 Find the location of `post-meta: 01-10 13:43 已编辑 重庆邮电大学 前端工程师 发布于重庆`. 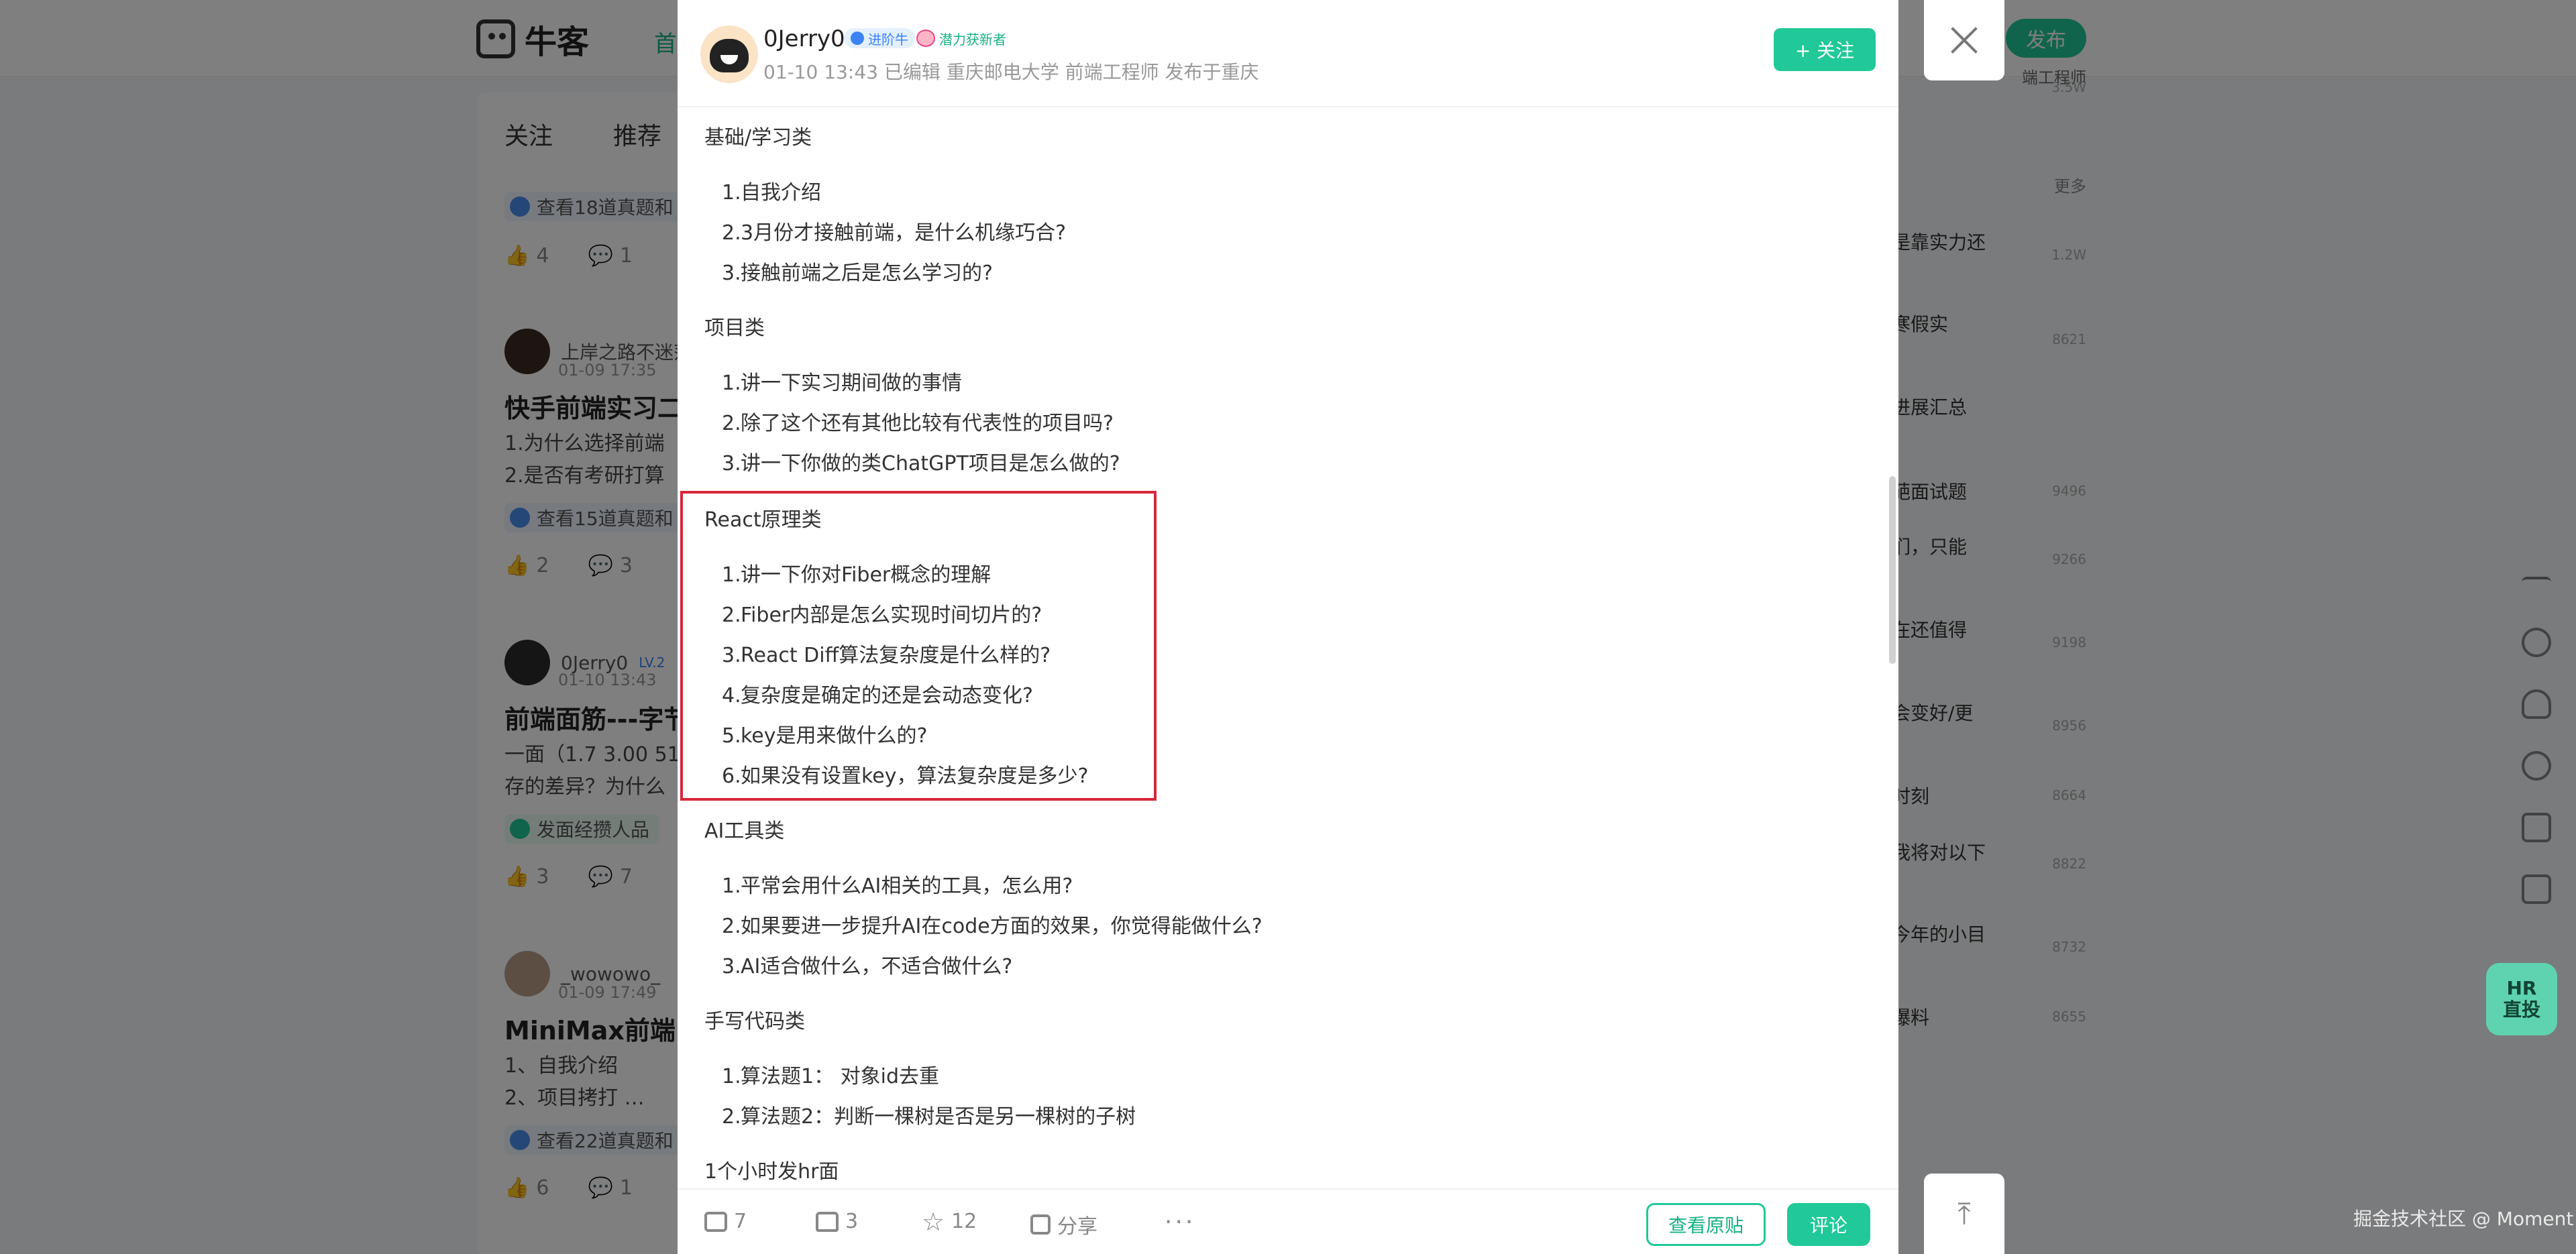

post-meta: 01-10 13:43 已编辑 重庆邮电大学 前端工程师 发布于重庆 is located at coordinates (1011, 72).